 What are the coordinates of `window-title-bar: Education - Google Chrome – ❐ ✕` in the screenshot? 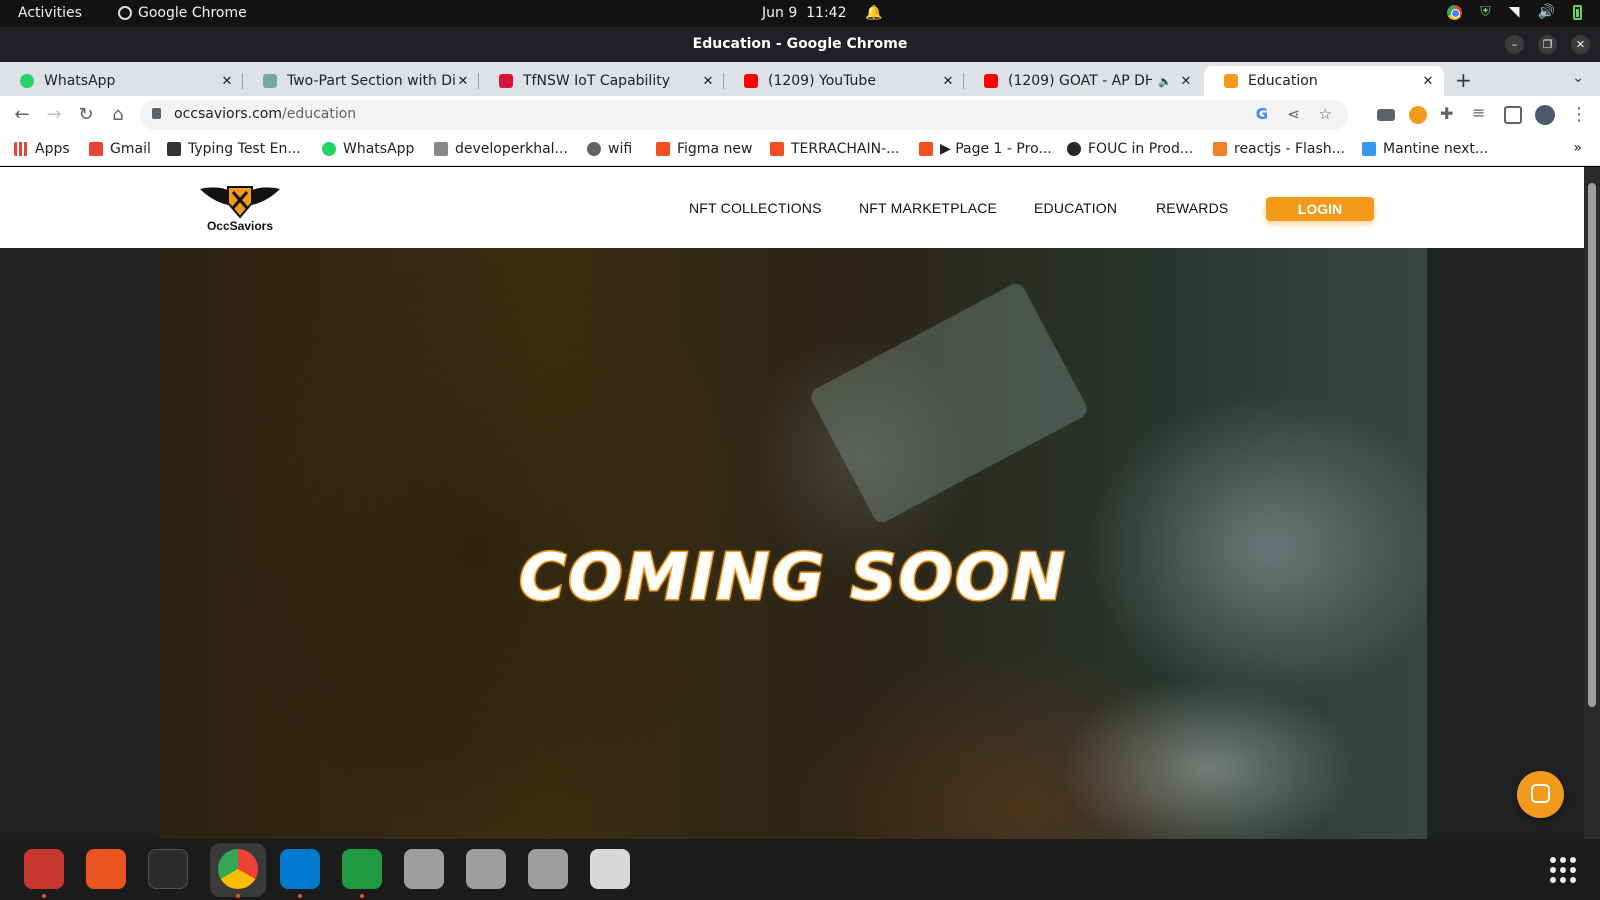 It's located at (800, 44).